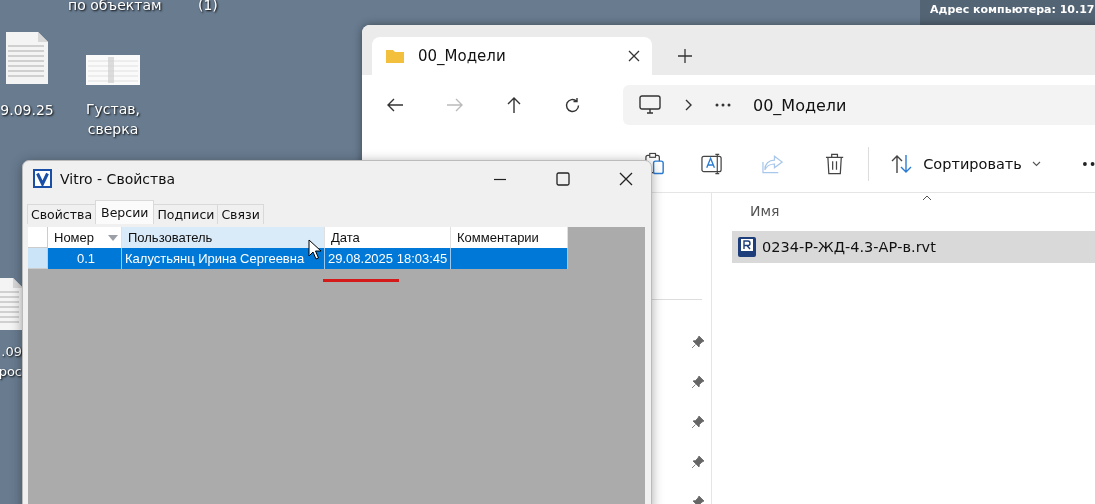 Image resolution: width=1095 pixels, height=504 pixels. Describe the element at coordinates (186, 214) in the screenshot. I see `tab: Подписи` at that location.